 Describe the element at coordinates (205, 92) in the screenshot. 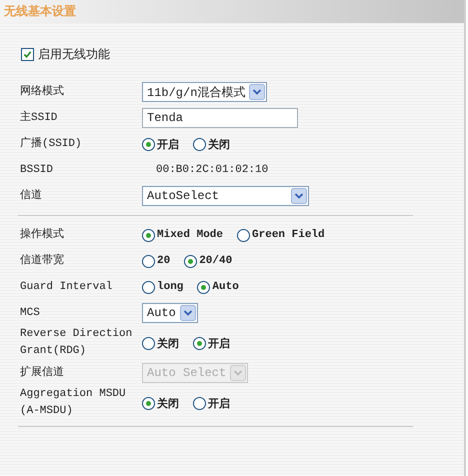

I see `dropdown: 11b/g/n混合模式` at that location.